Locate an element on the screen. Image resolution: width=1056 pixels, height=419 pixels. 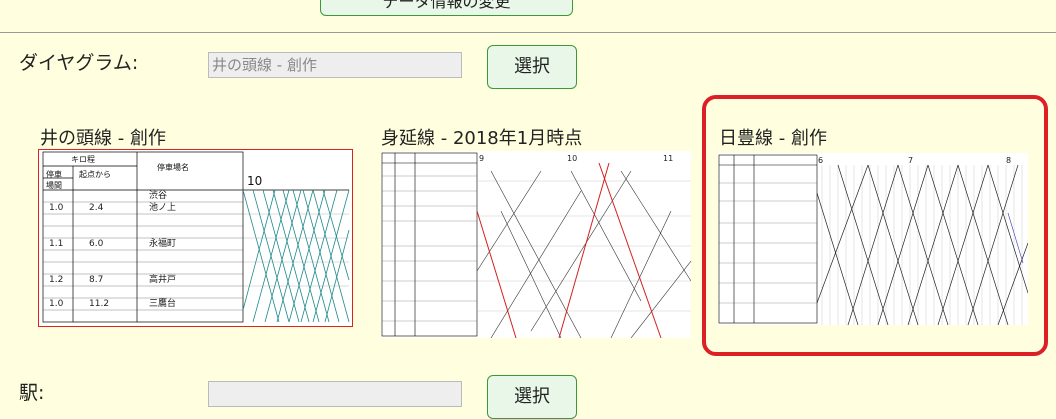
svg-text: 7 is located at coordinates (910, 160).